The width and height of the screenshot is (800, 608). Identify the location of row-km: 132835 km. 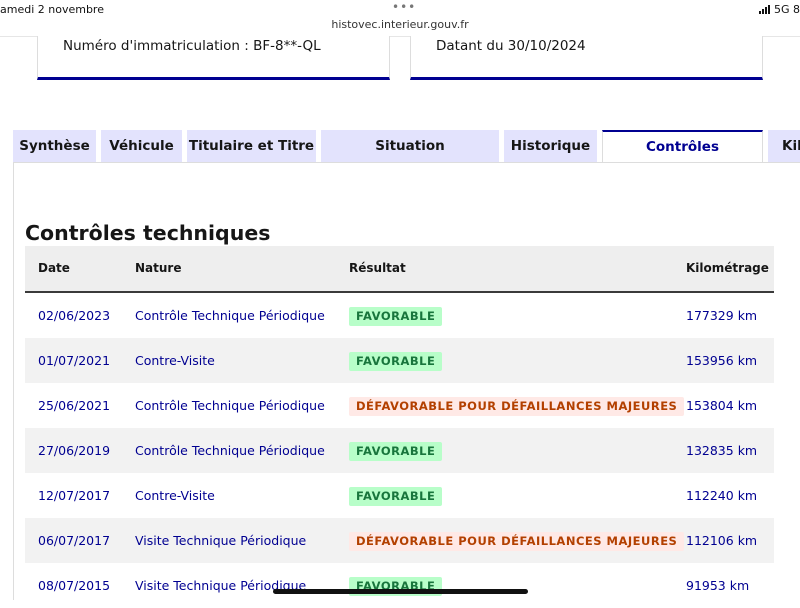
(722, 450).